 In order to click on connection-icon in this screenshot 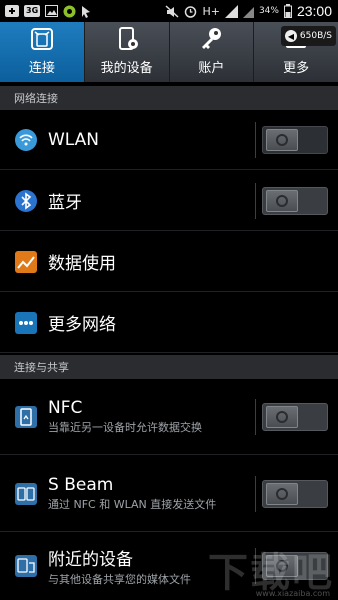, I will do `click(42, 39)`.